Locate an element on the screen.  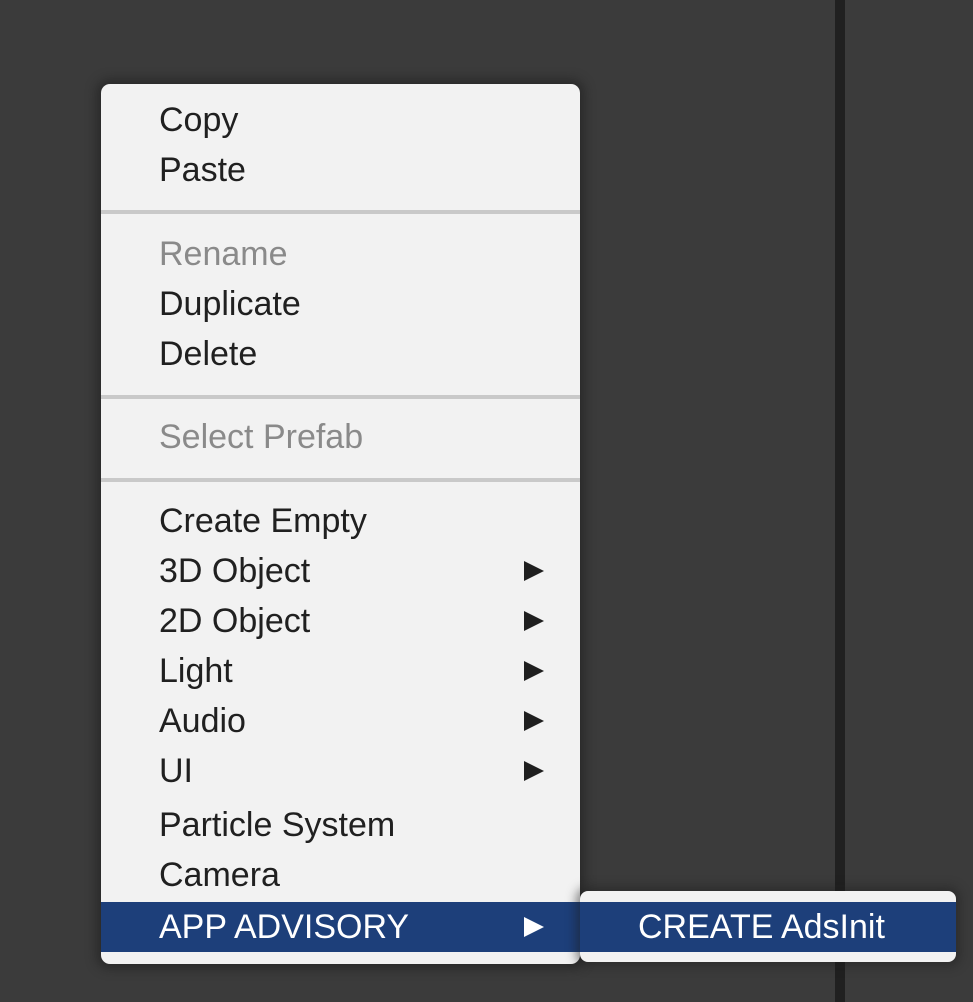
menu-item-duplicate: Duplicate is located at coordinates (340, 304).